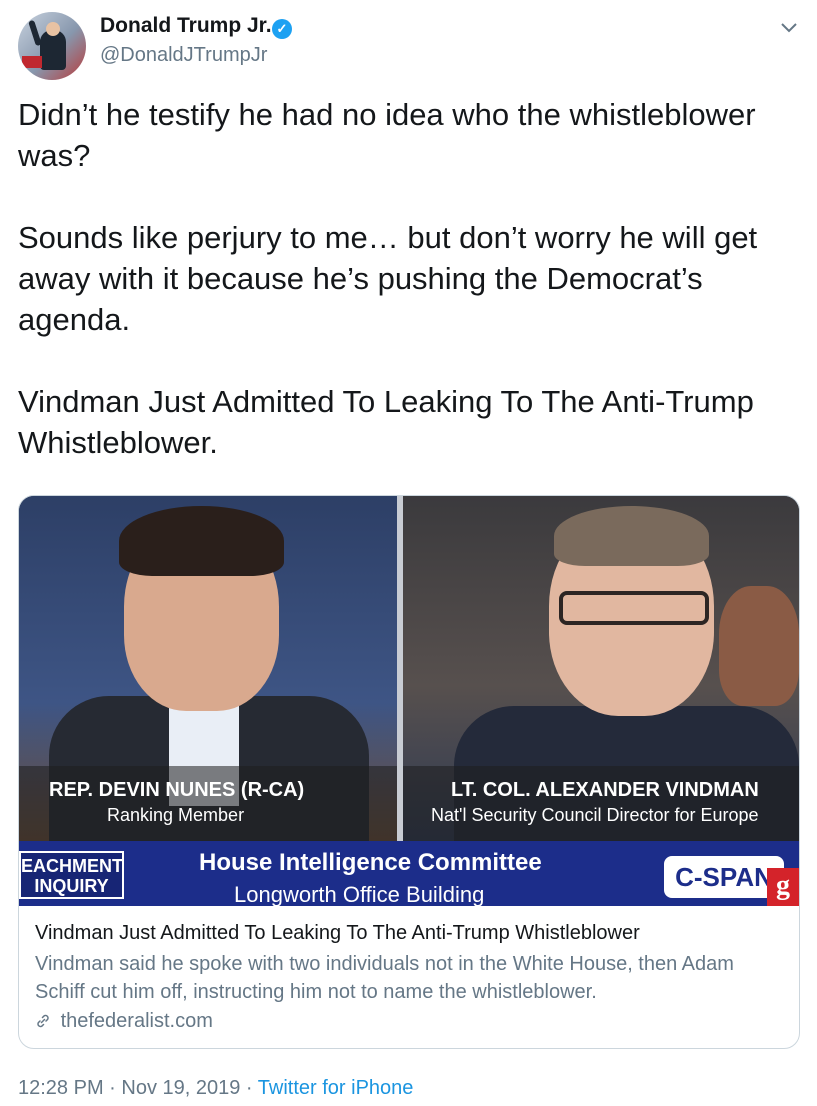 The image size is (817, 1106). I want to click on right-person-hair, so click(631, 536).